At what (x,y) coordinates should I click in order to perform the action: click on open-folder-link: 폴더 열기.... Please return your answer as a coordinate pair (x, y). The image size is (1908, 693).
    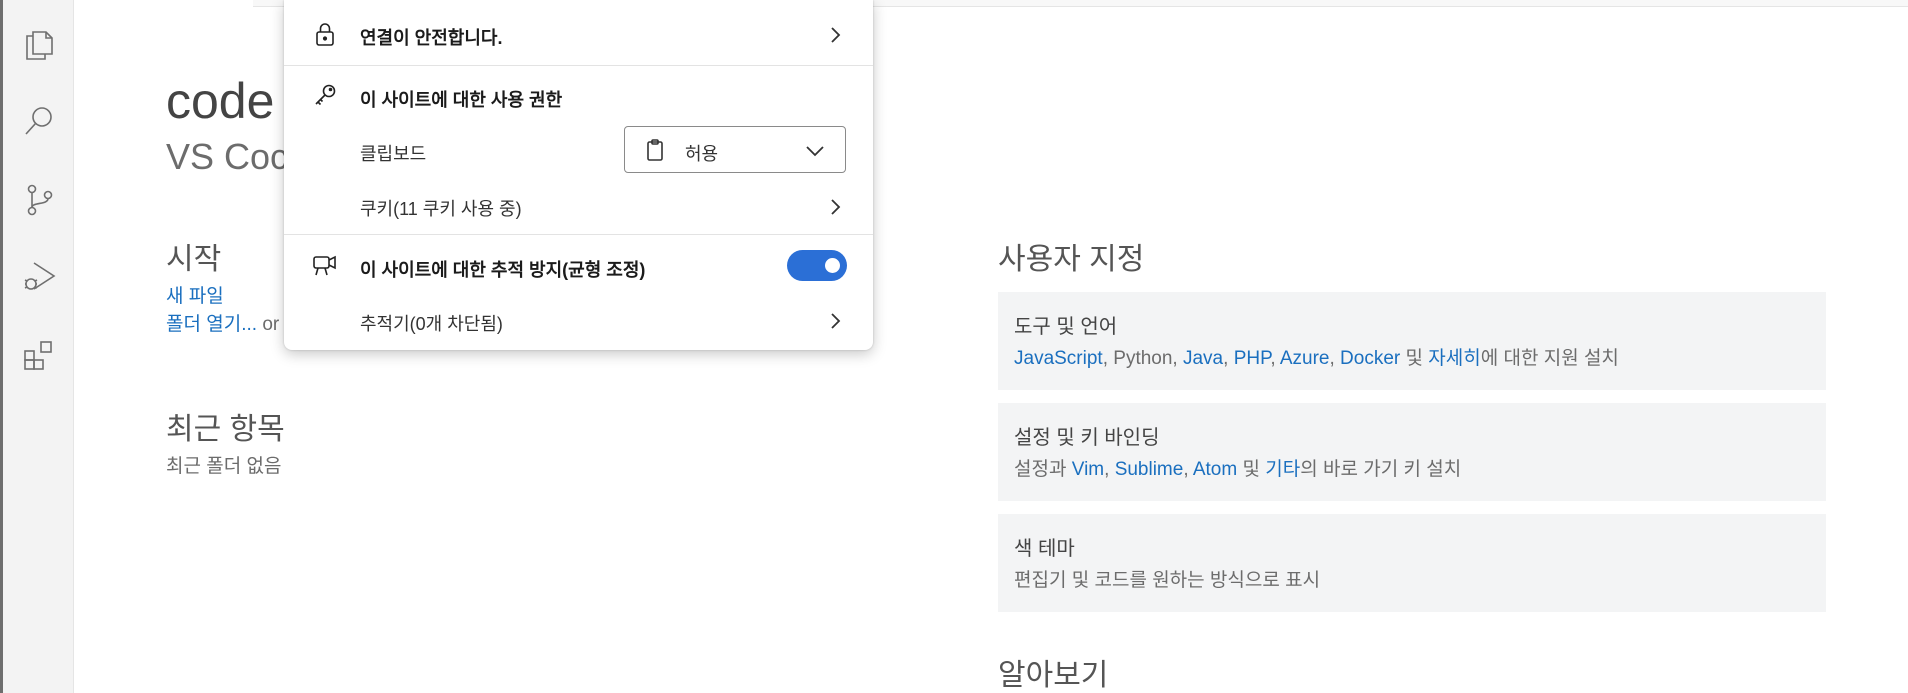
    Looking at the image, I should click on (211, 324).